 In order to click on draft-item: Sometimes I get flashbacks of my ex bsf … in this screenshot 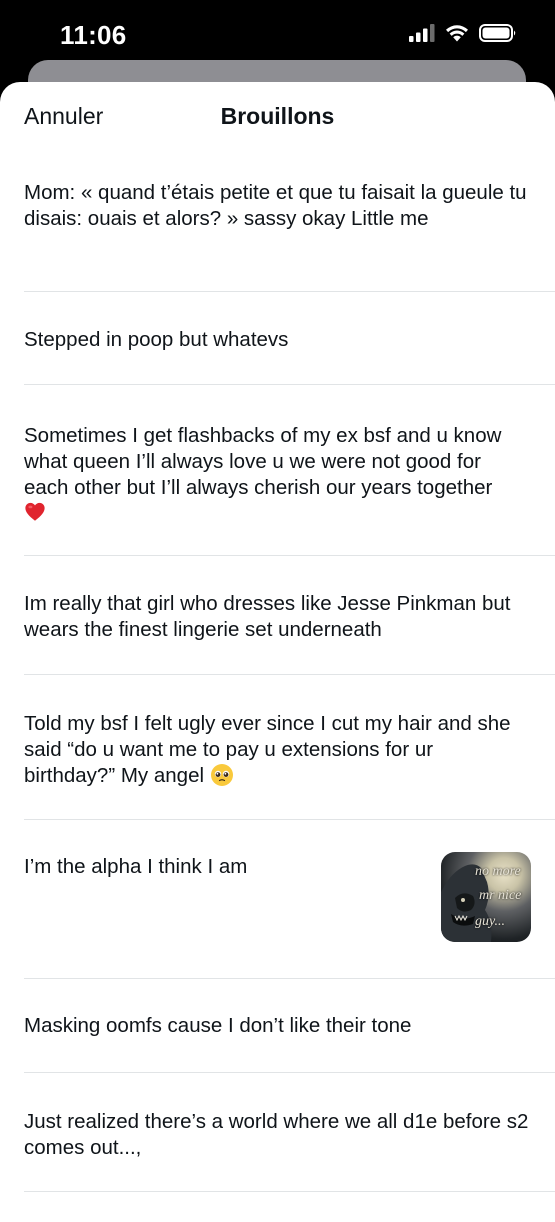, I will do `click(277, 470)`.